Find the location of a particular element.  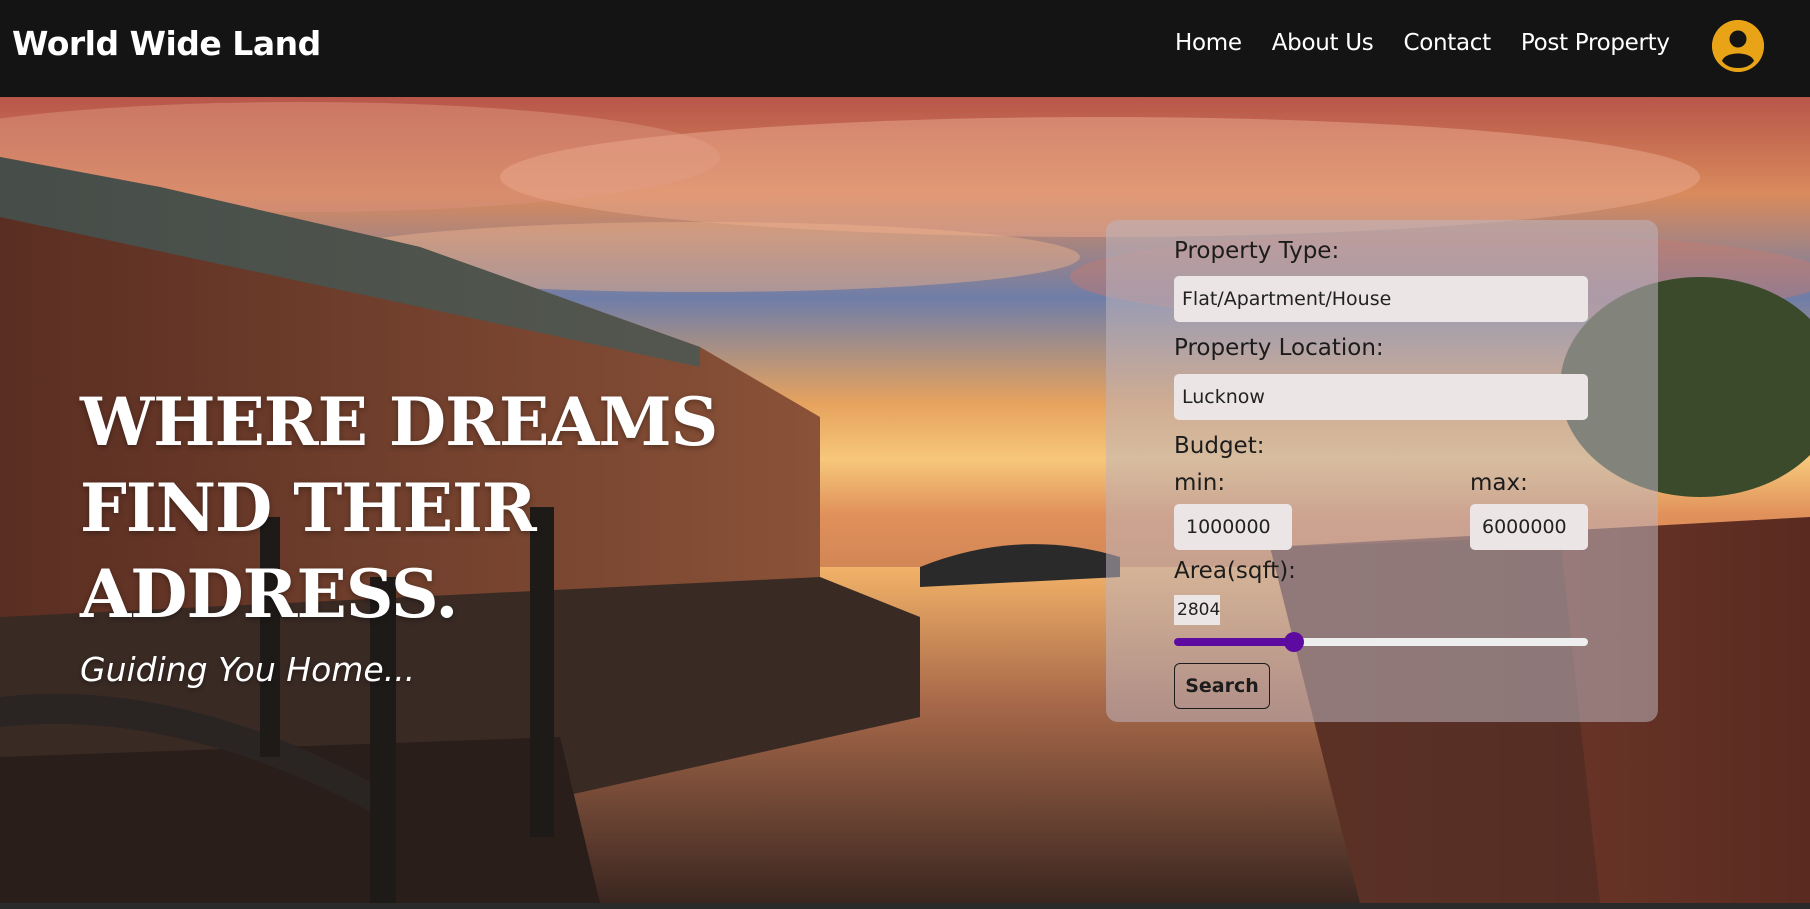

nav-links: Home About Us Contact Post Property is located at coordinates (1422, 43).